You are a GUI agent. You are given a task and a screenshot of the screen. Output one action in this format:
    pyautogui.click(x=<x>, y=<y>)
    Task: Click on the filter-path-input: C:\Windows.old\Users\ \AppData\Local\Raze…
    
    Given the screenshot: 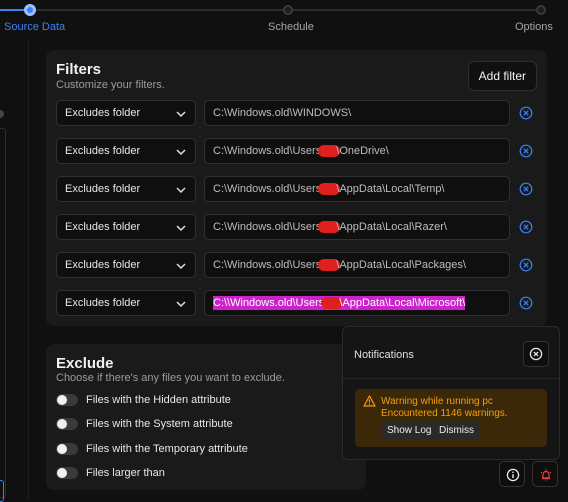 What is the action you would take?
    pyautogui.click(x=357, y=227)
    